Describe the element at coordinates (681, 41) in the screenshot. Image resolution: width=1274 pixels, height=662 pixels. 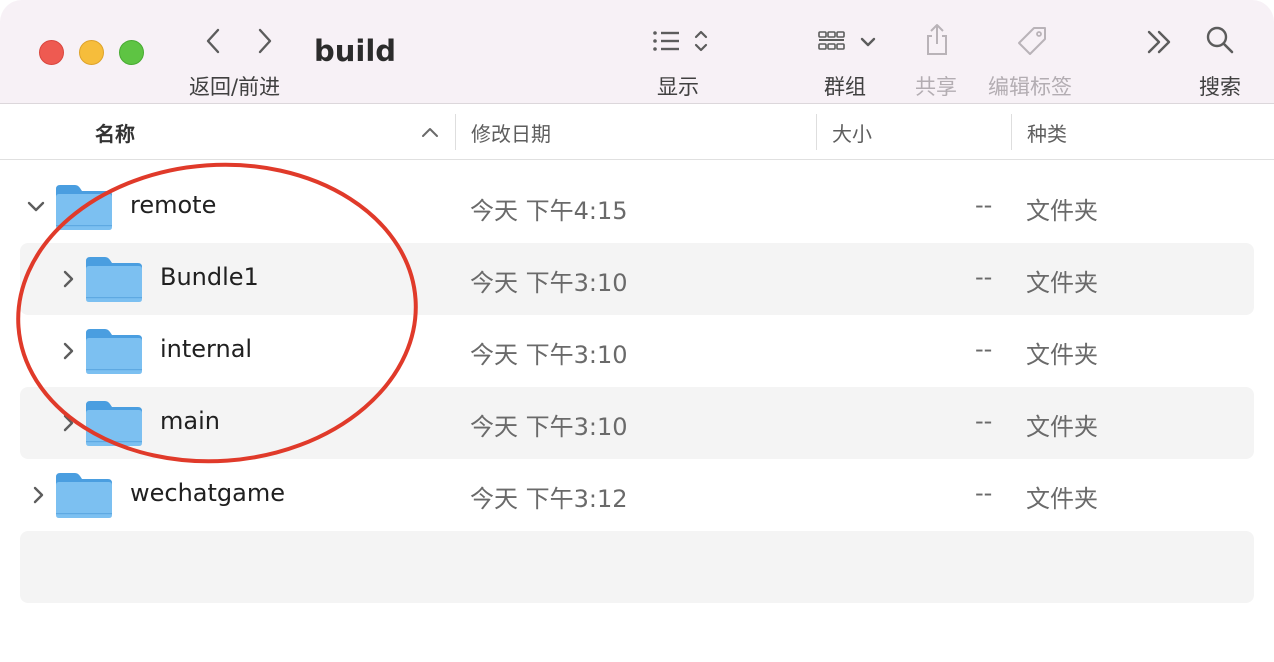
I see `list-view-icon` at that location.